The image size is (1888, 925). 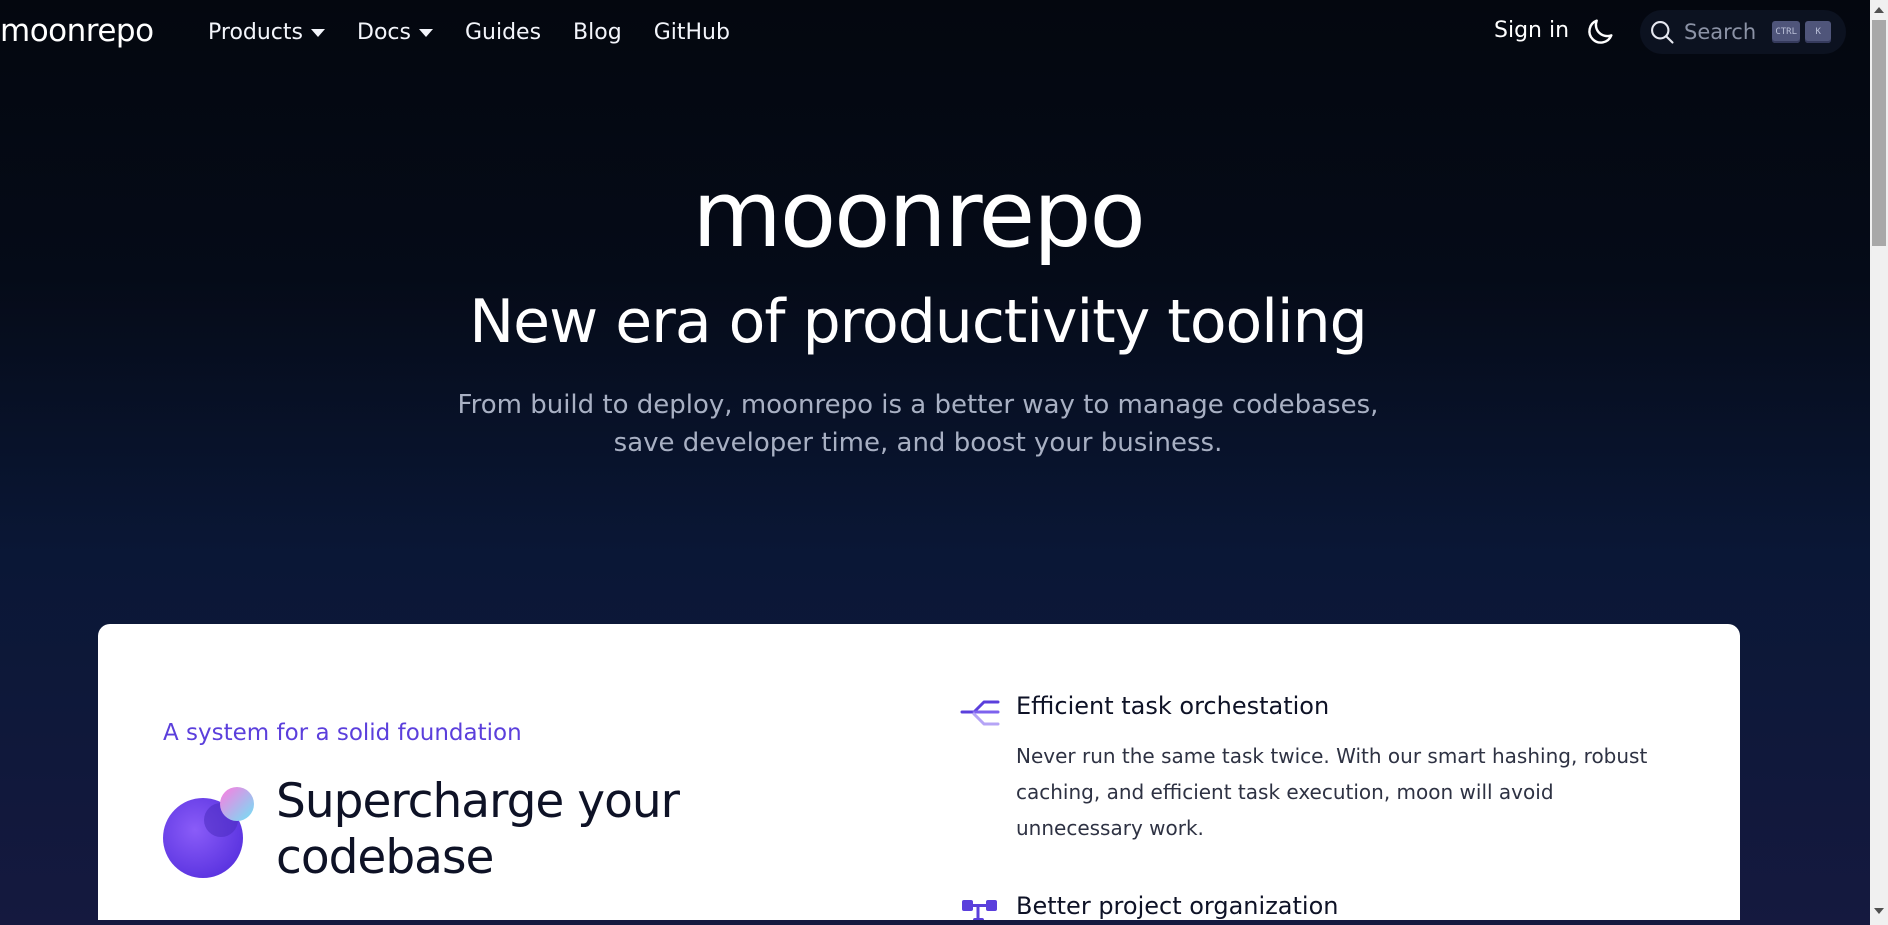 I want to click on nav-item-blog: Blog, so click(x=597, y=32).